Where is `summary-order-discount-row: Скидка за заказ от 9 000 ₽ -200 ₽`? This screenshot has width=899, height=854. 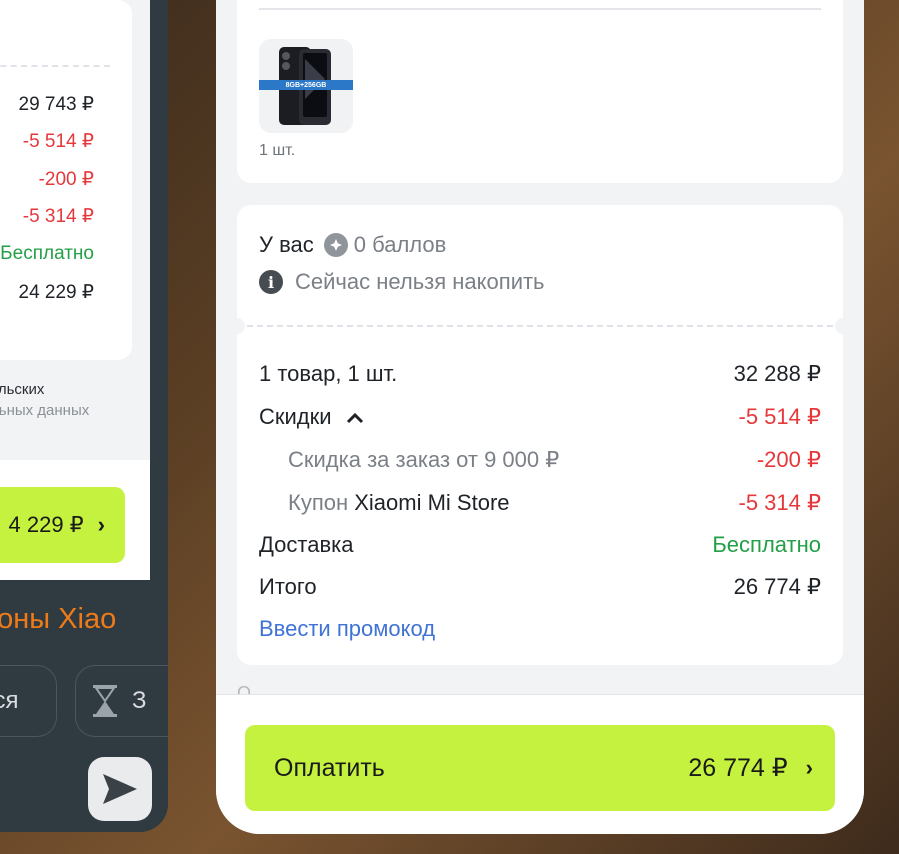
summary-order-discount-row: Скидка за заказ от 9 000 ₽ -200 ₽ is located at coordinates (554, 460).